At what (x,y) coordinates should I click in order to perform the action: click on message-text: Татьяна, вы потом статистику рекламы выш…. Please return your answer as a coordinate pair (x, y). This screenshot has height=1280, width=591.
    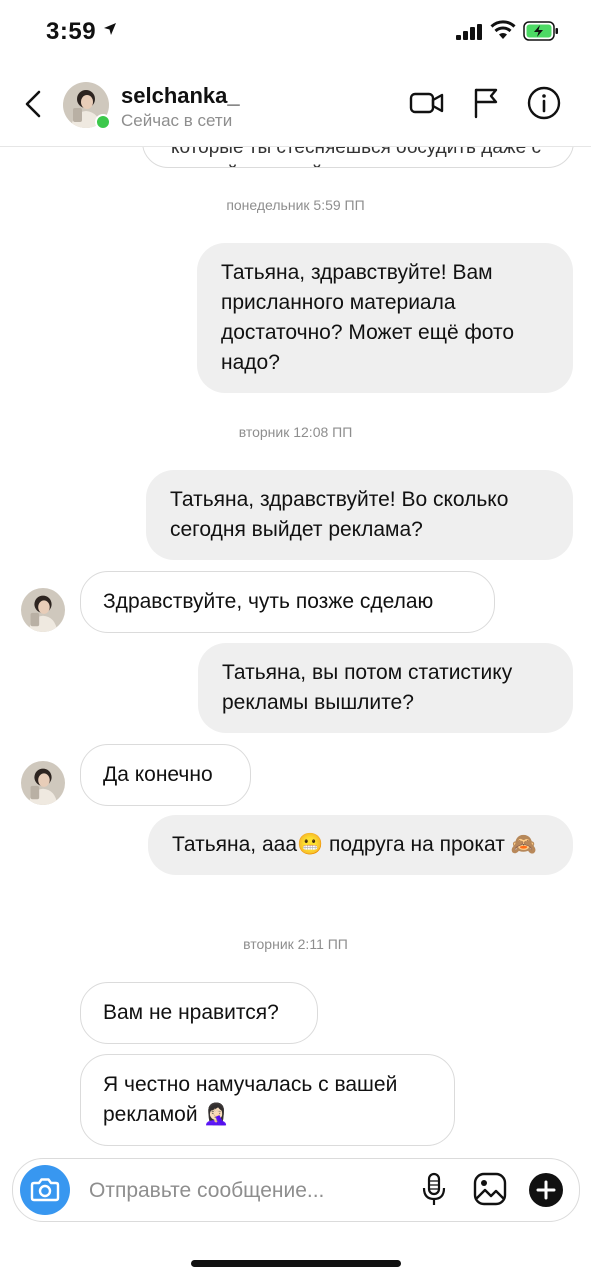
    Looking at the image, I should click on (367, 687).